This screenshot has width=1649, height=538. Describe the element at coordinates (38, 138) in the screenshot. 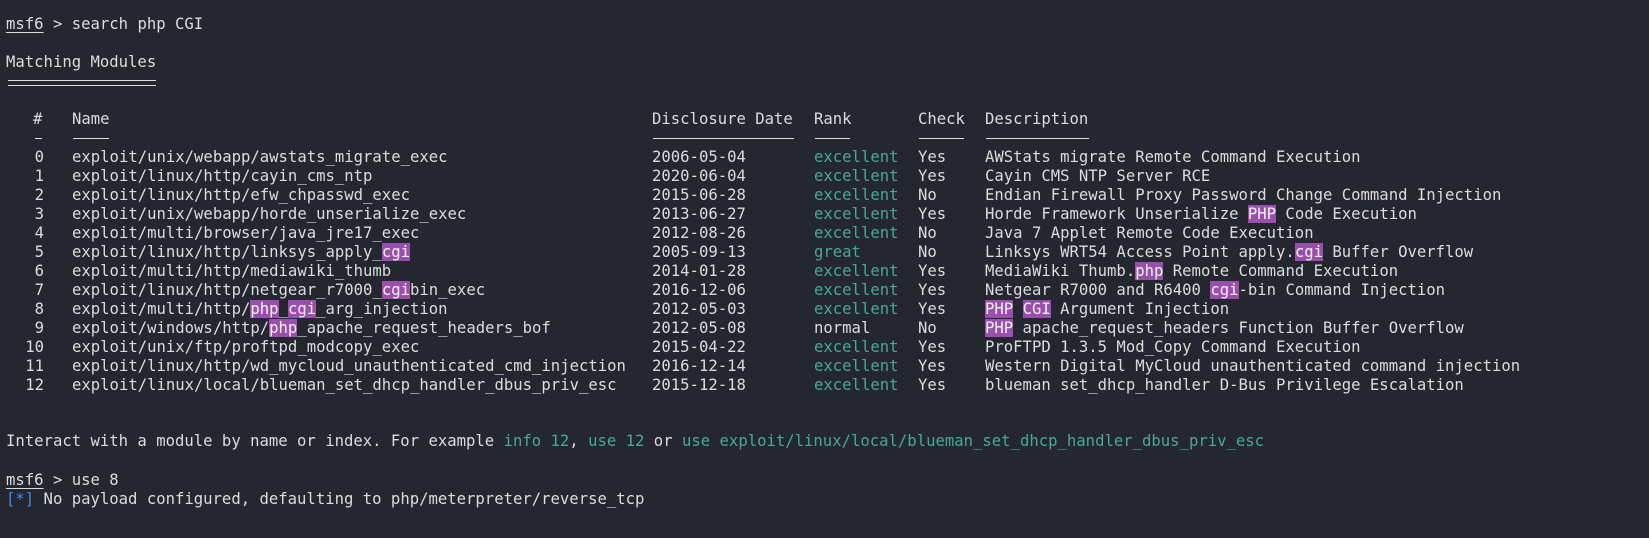

I see `col-underline-num` at that location.